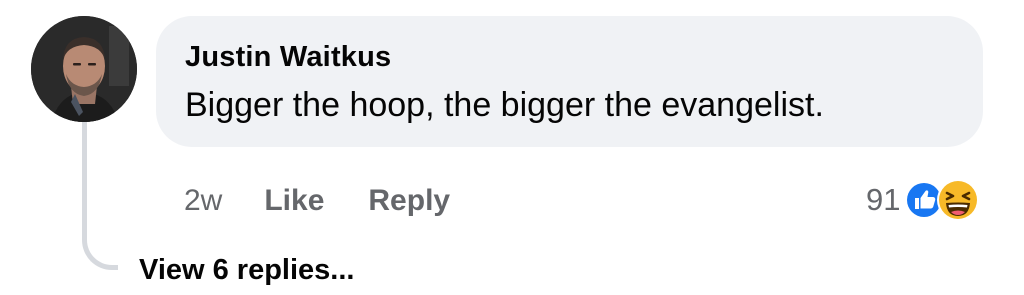 Image resolution: width=1024 pixels, height=295 pixels. Describe the element at coordinates (883, 199) in the screenshot. I see `reaction-count: 91` at that location.